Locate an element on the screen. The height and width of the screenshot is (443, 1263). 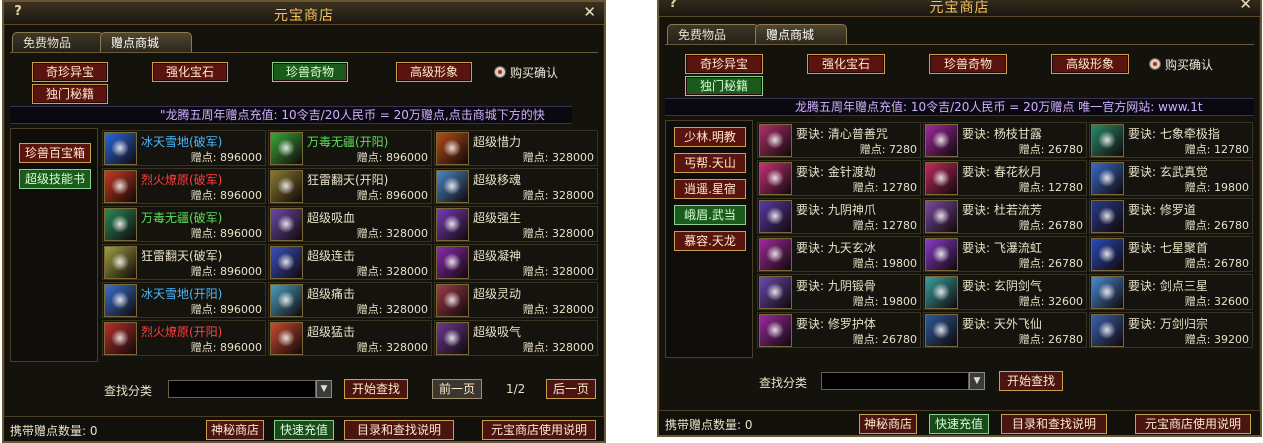
item-cell: 要诀: 飞瀑流虹 赠点: 26780 is located at coordinates (1005, 254).